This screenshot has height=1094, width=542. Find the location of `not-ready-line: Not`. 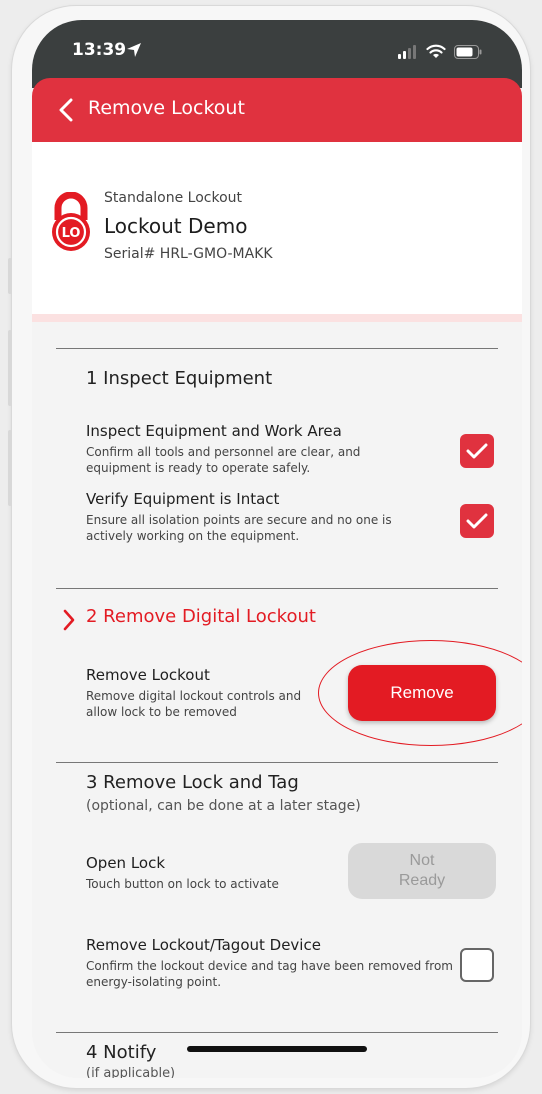

not-ready-line: Not is located at coordinates (422, 860).